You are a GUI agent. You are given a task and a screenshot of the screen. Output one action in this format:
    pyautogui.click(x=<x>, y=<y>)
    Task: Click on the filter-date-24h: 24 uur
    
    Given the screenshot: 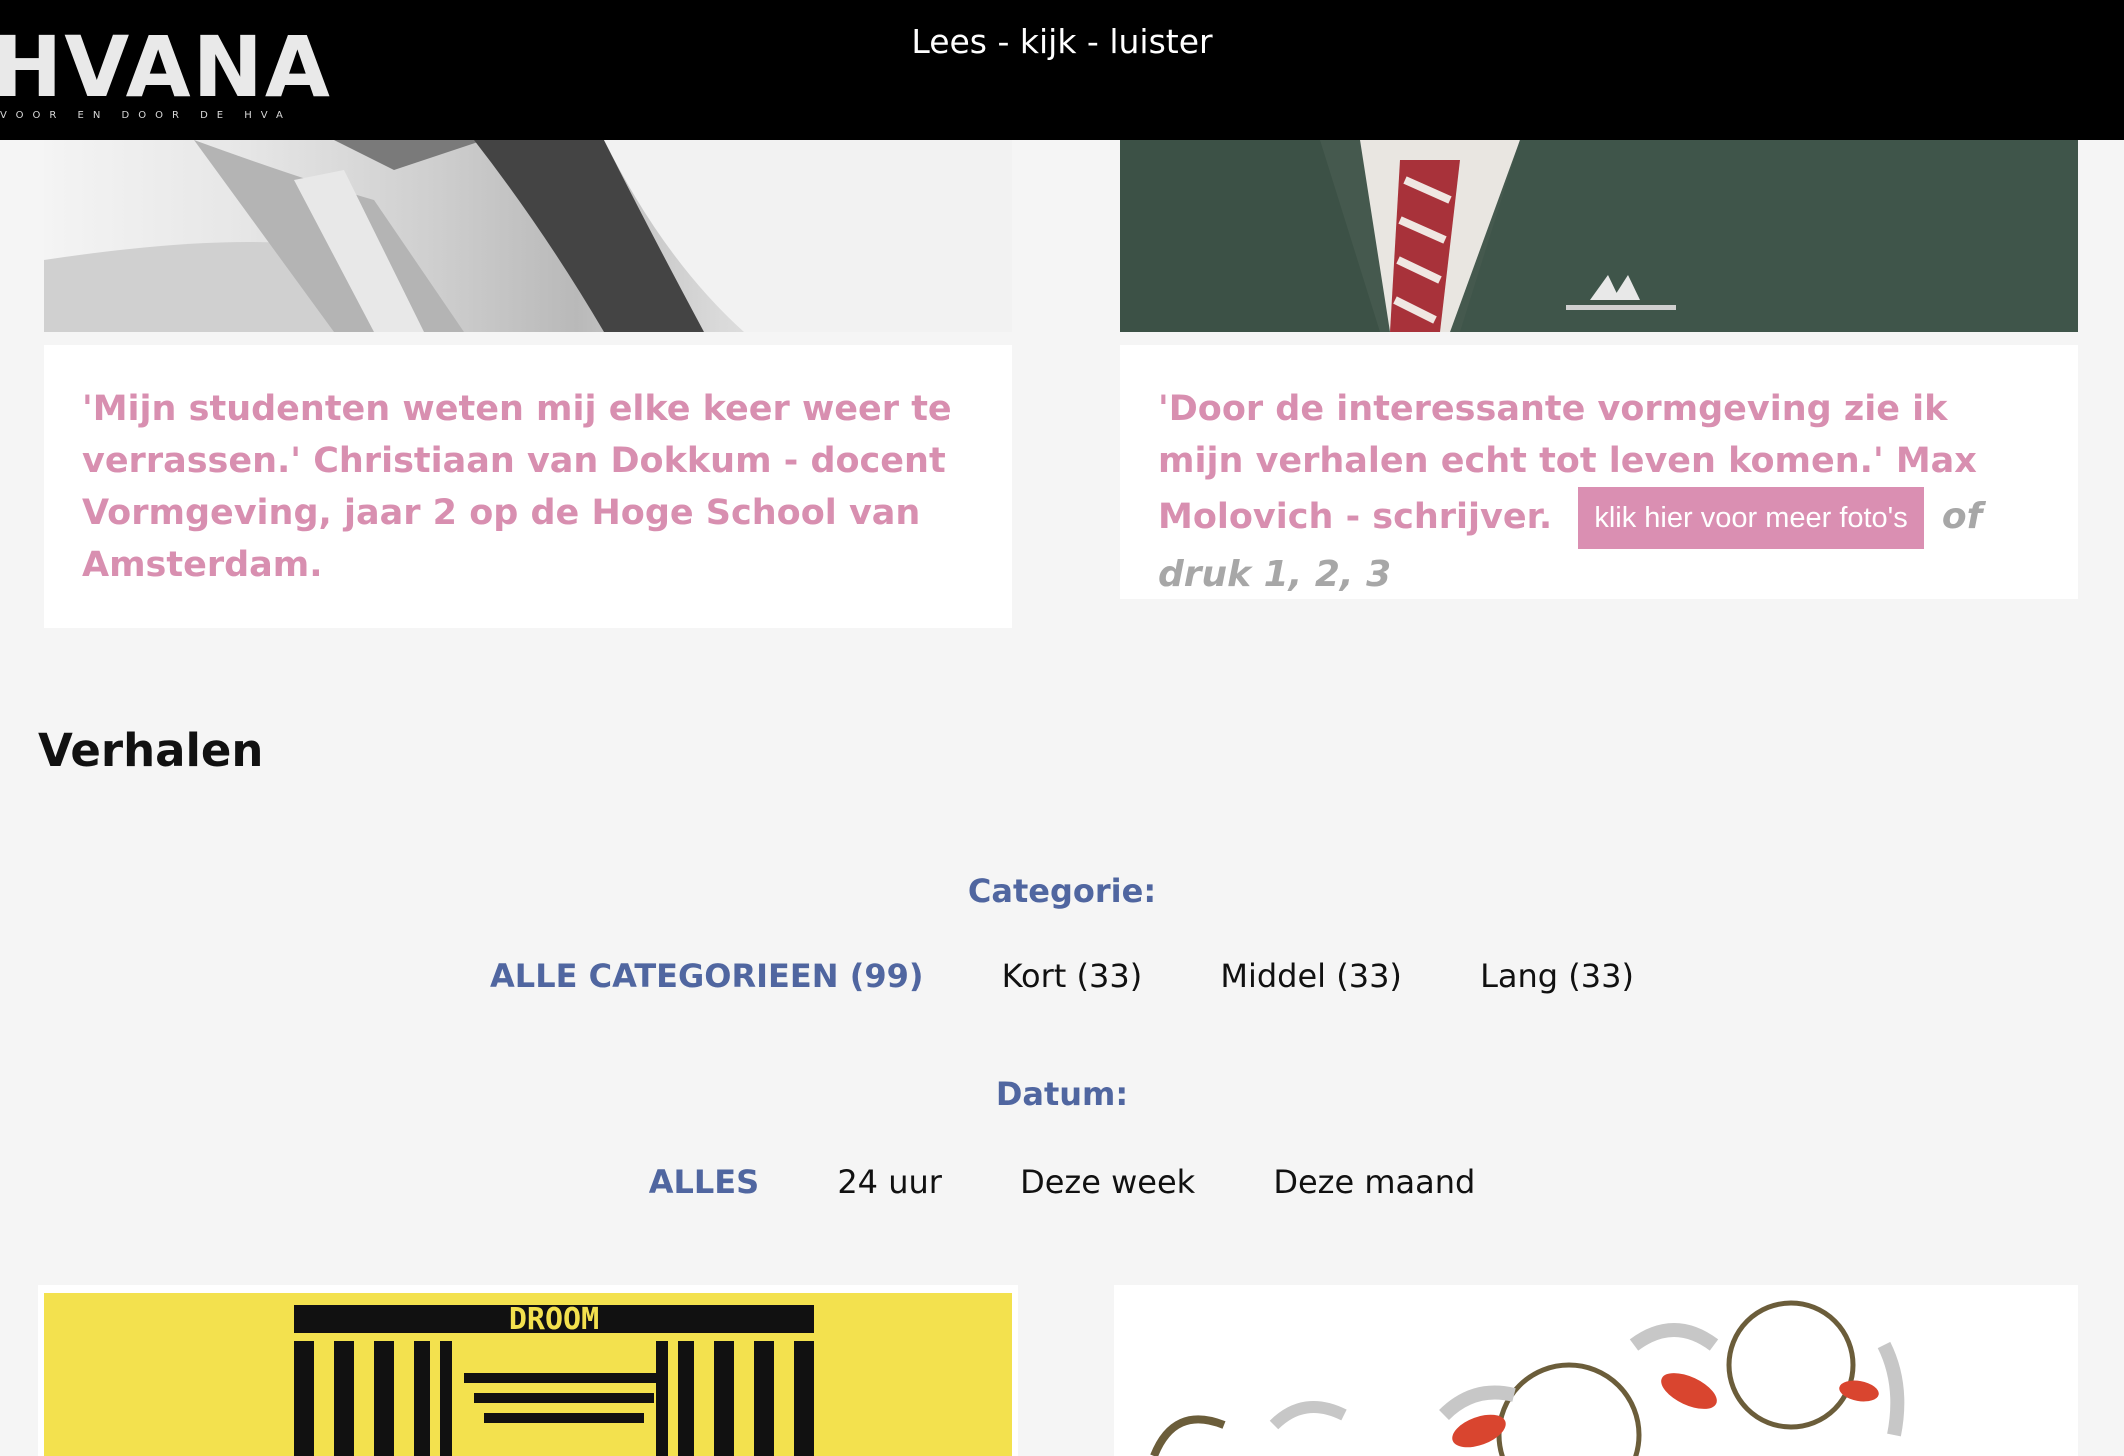 What is the action you would take?
    pyautogui.click(x=889, y=1182)
    